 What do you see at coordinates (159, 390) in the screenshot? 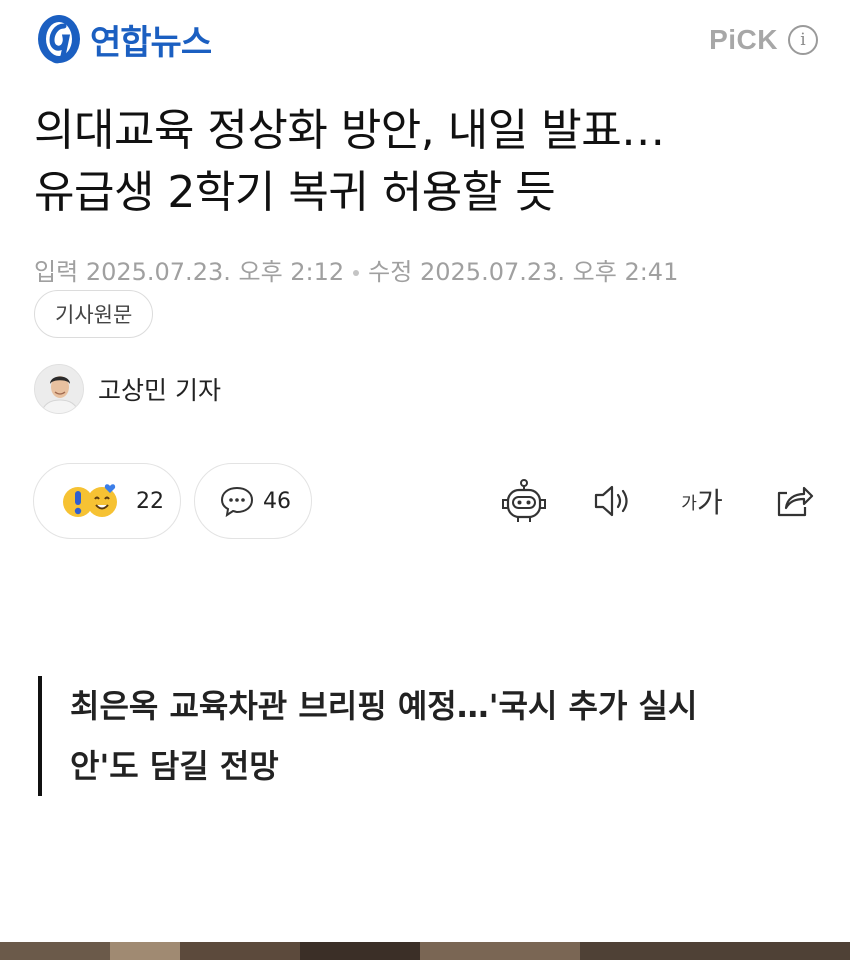
I see `reporter-name: 고상민 기자` at bounding box center [159, 390].